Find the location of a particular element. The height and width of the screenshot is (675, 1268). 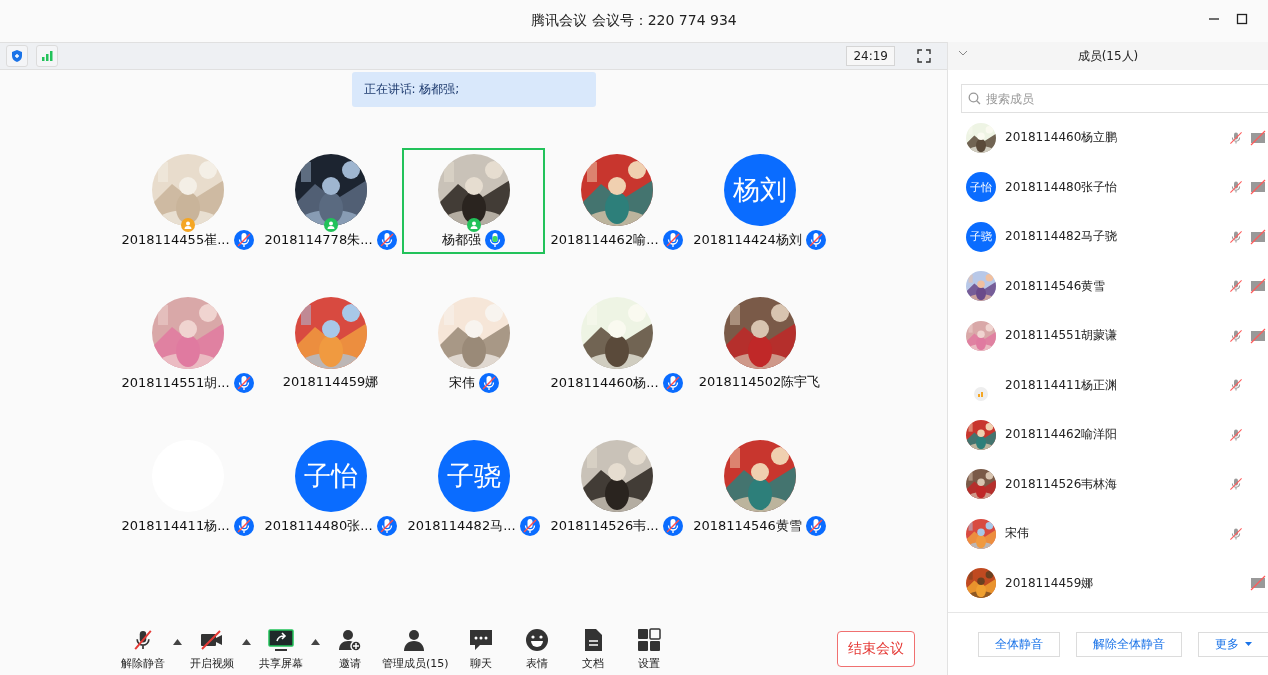

member-name: 2018114459娜 is located at coordinates (1050, 583).